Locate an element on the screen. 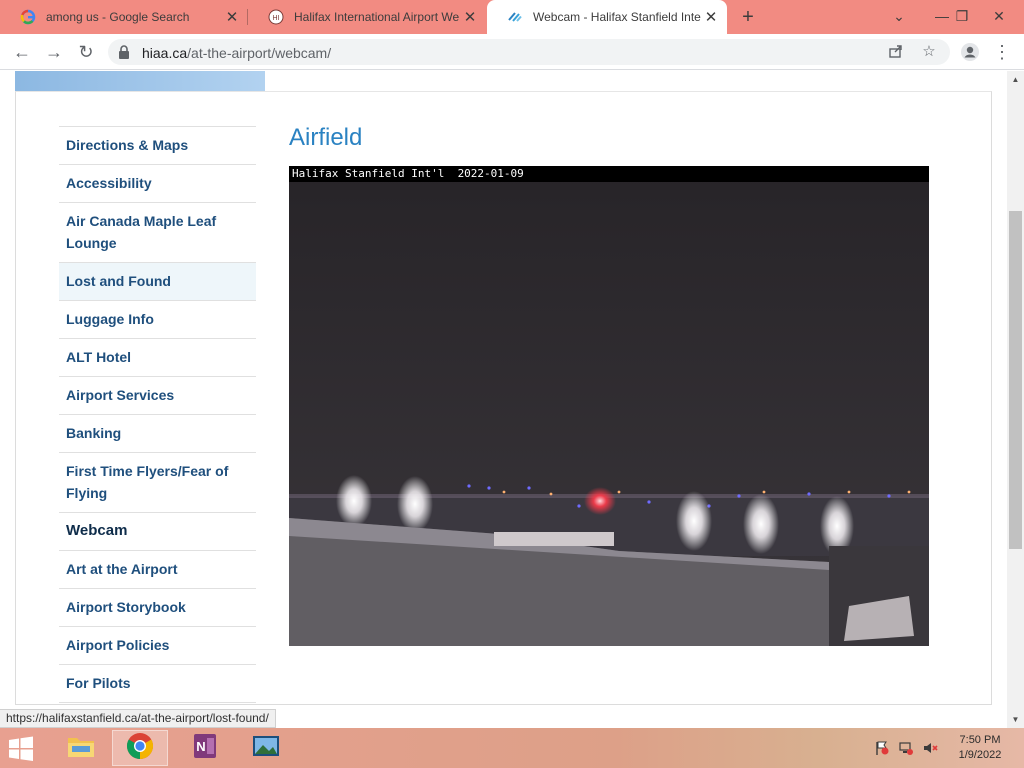  svg-text: HI is located at coordinates (276, 18).